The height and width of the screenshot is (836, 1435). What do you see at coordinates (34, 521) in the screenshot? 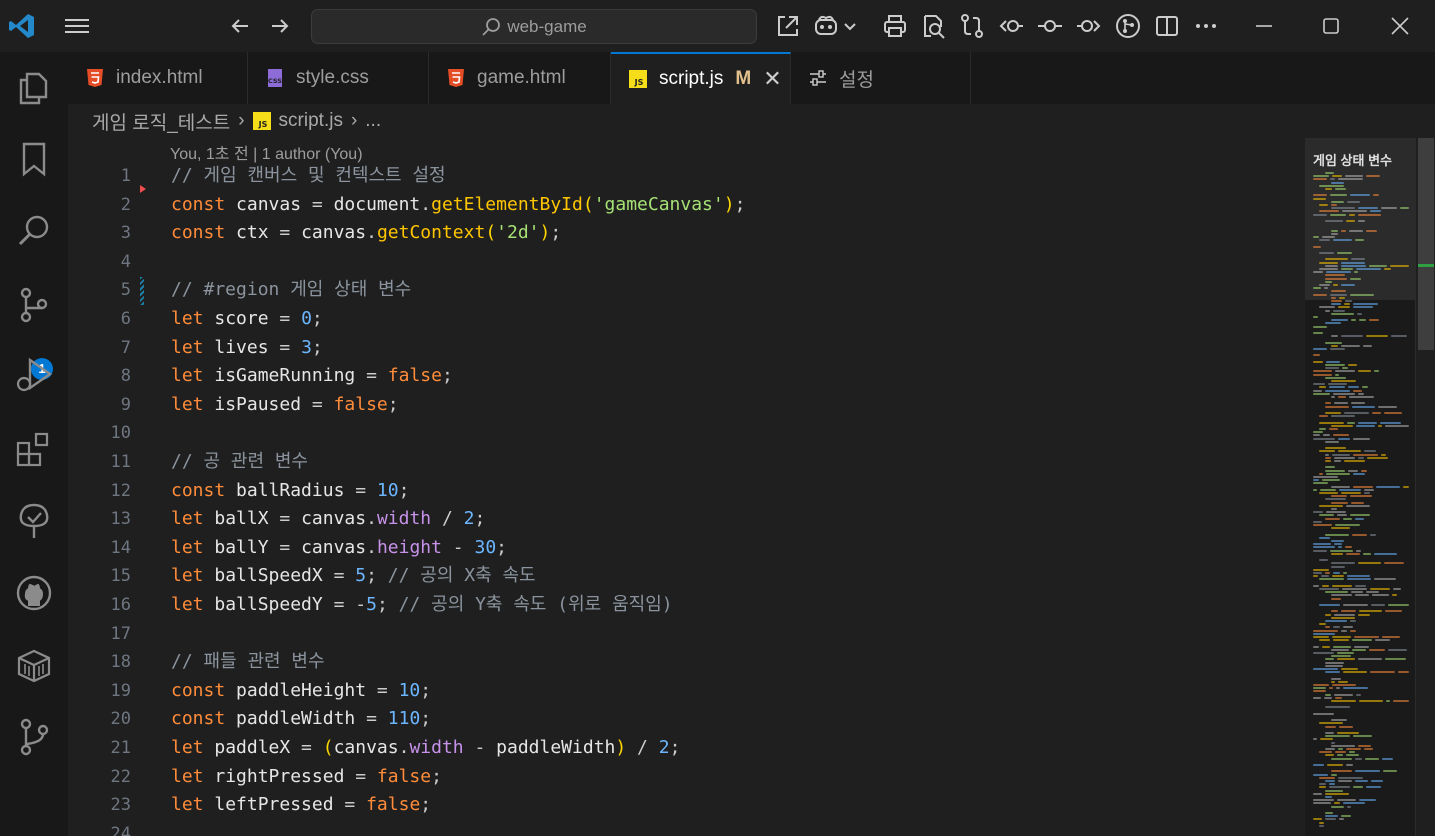
I see `testing-icon` at bounding box center [34, 521].